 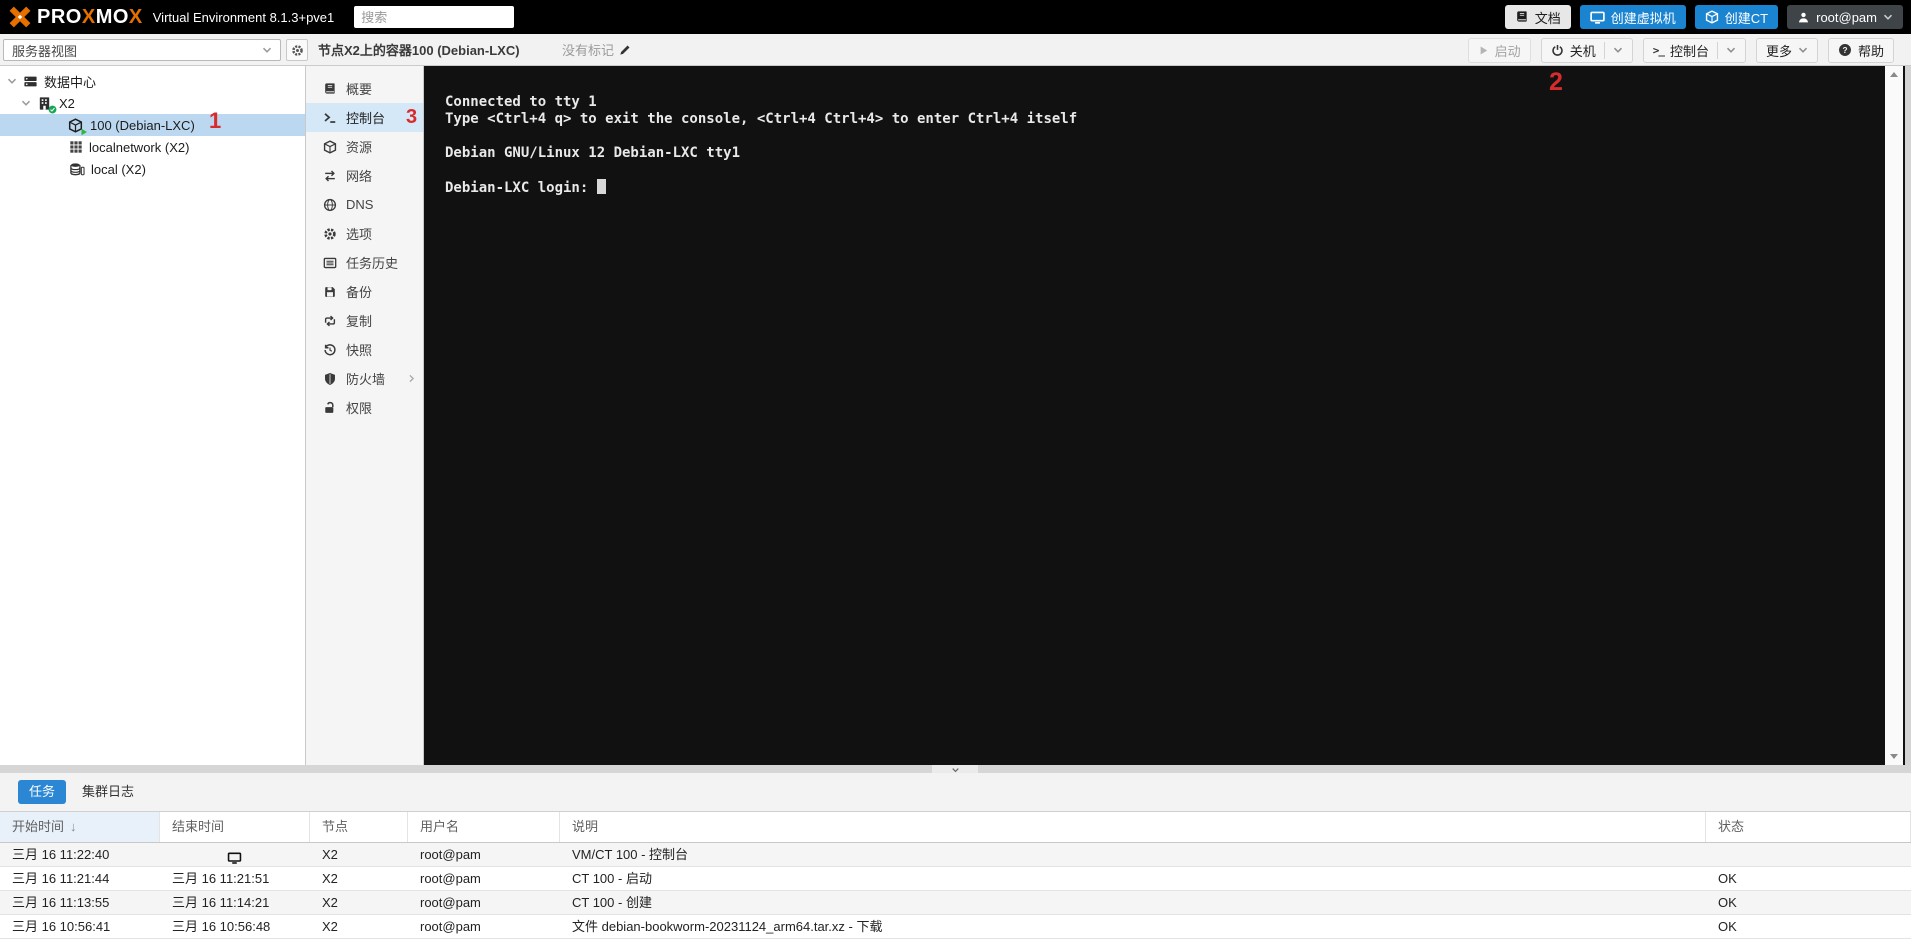 What do you see at coordinates (596, 49) in the screenshot?
I see `tags-editor: 没有标记` at bounding box center [596, 49].